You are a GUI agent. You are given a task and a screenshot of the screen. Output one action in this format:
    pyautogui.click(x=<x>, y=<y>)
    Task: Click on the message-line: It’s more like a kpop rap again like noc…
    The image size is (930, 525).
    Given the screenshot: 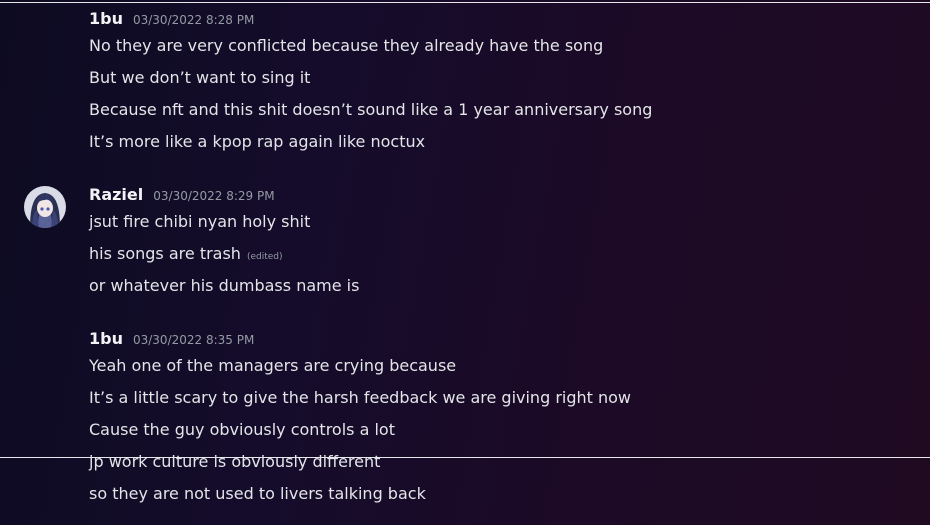 What is the action you would take?
    pyautogui.click(x=257, y=141)
    